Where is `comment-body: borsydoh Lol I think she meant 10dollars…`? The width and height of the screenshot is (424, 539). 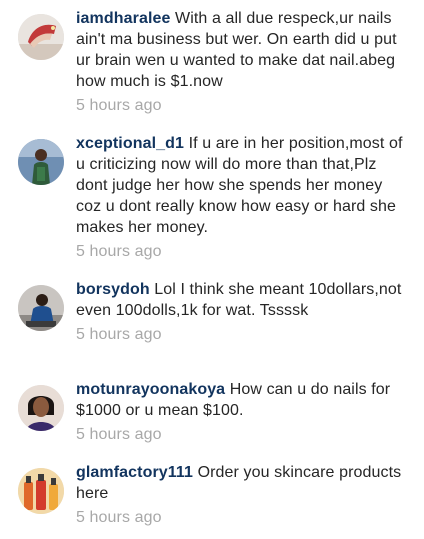 comment-body: borsydoh Lol I think she meant 10dollars… is located at coordinates (241, 312).